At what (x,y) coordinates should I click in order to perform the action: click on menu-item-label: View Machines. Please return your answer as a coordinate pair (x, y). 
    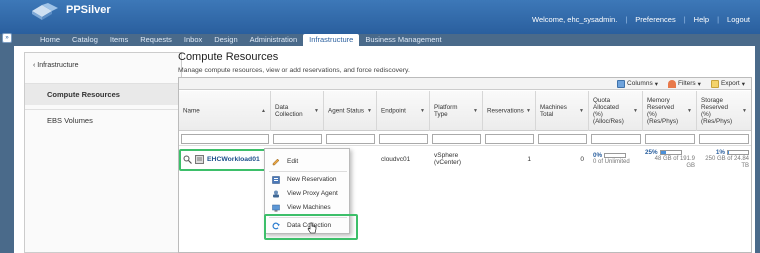
    Looking at the image, I should click on (309, 207).